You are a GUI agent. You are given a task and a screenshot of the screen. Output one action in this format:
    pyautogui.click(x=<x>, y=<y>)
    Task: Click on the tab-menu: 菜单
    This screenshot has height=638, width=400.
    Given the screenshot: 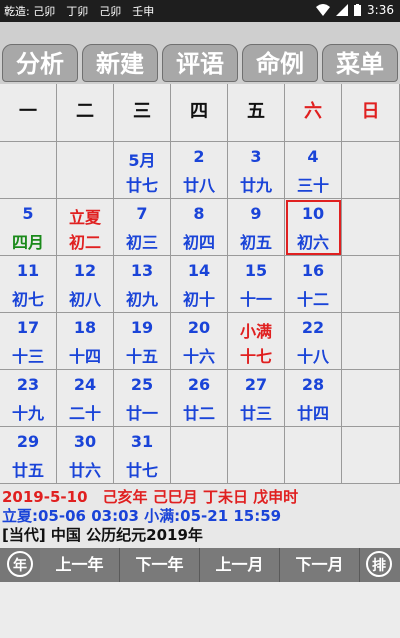 What is the action you would take?
    pyautogui.click(x=360, y=63)
    